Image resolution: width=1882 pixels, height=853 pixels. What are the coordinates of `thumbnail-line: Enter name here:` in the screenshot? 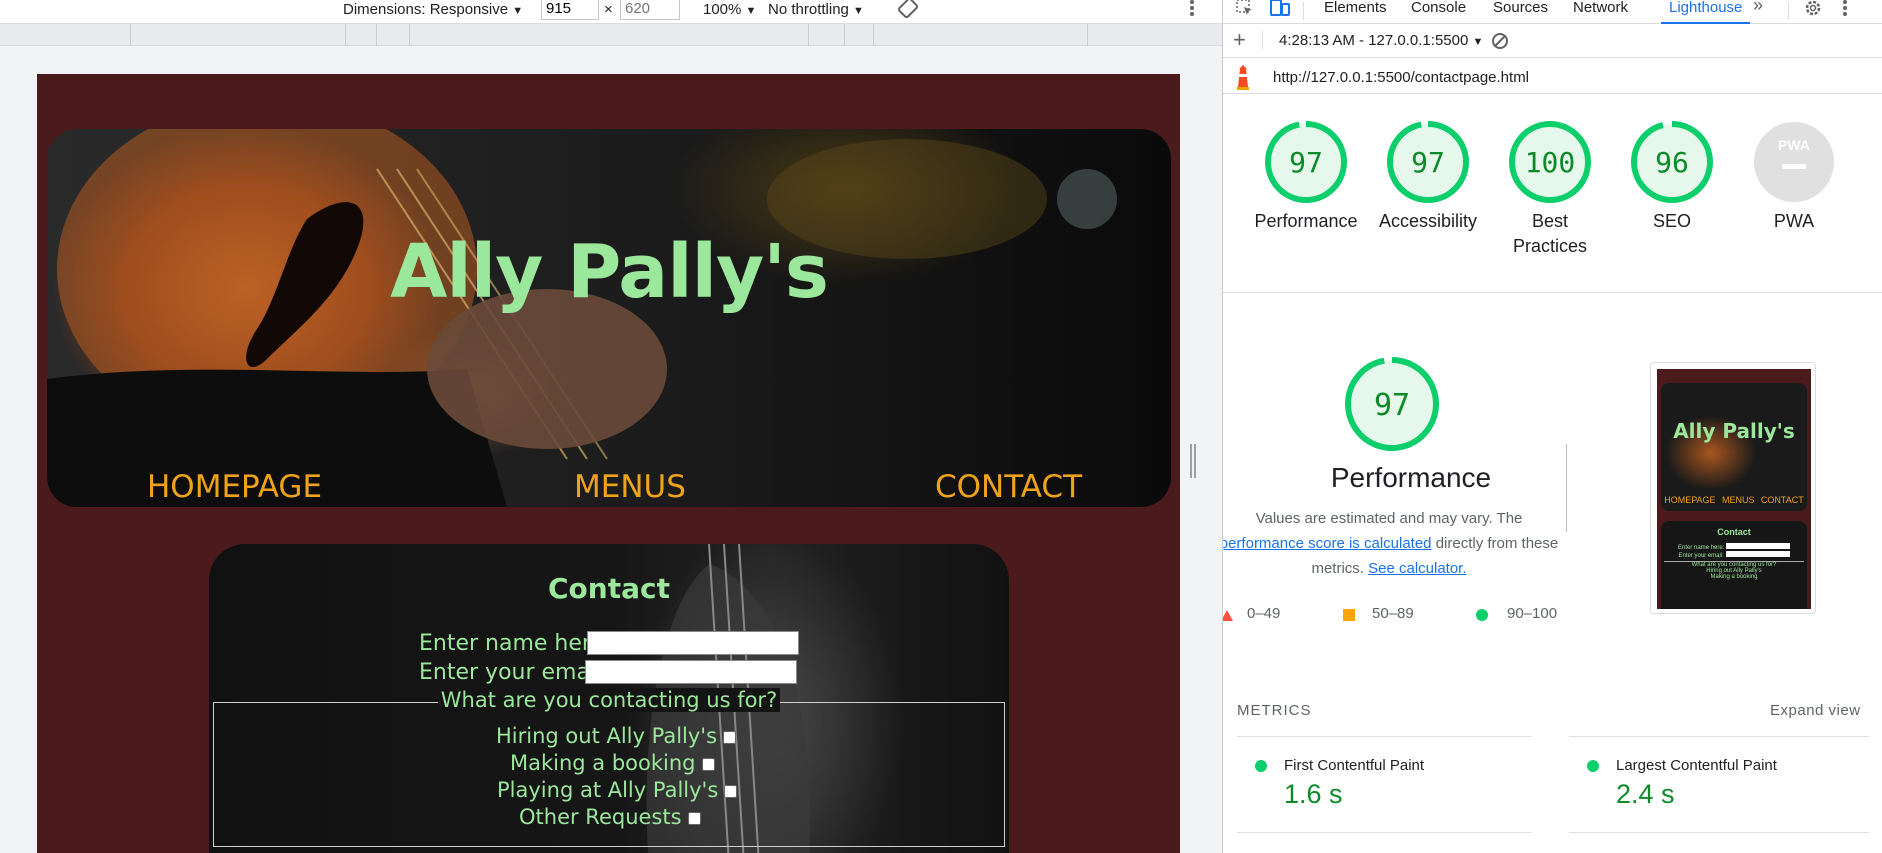 It's located at (1734, 547).